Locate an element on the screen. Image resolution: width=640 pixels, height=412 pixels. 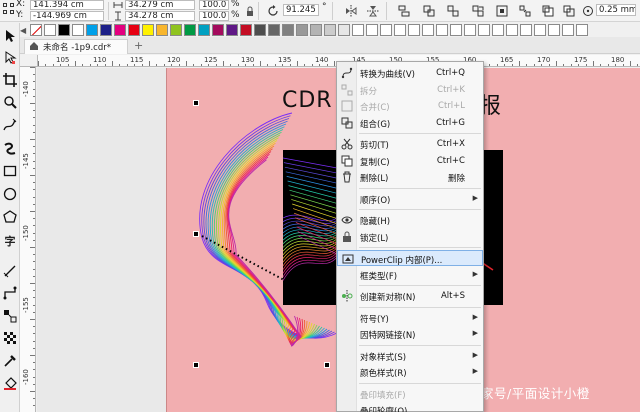
menu-item: 符号(Y) ▶ is located at coordinates (410, 318).